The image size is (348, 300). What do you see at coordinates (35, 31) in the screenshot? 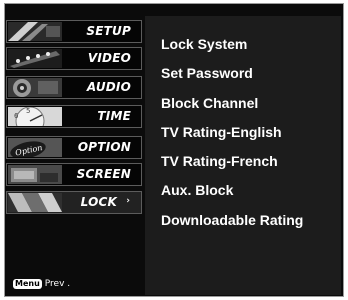
I see `setup-icon` at bounding box center [35, 31].